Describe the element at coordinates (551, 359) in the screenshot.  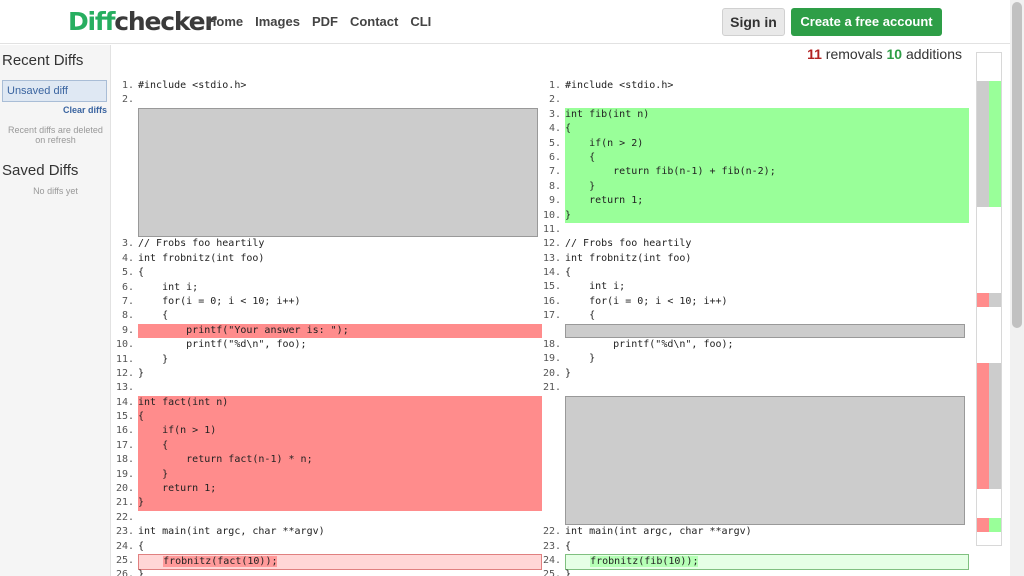
I see `line-number: 19.` at that location.